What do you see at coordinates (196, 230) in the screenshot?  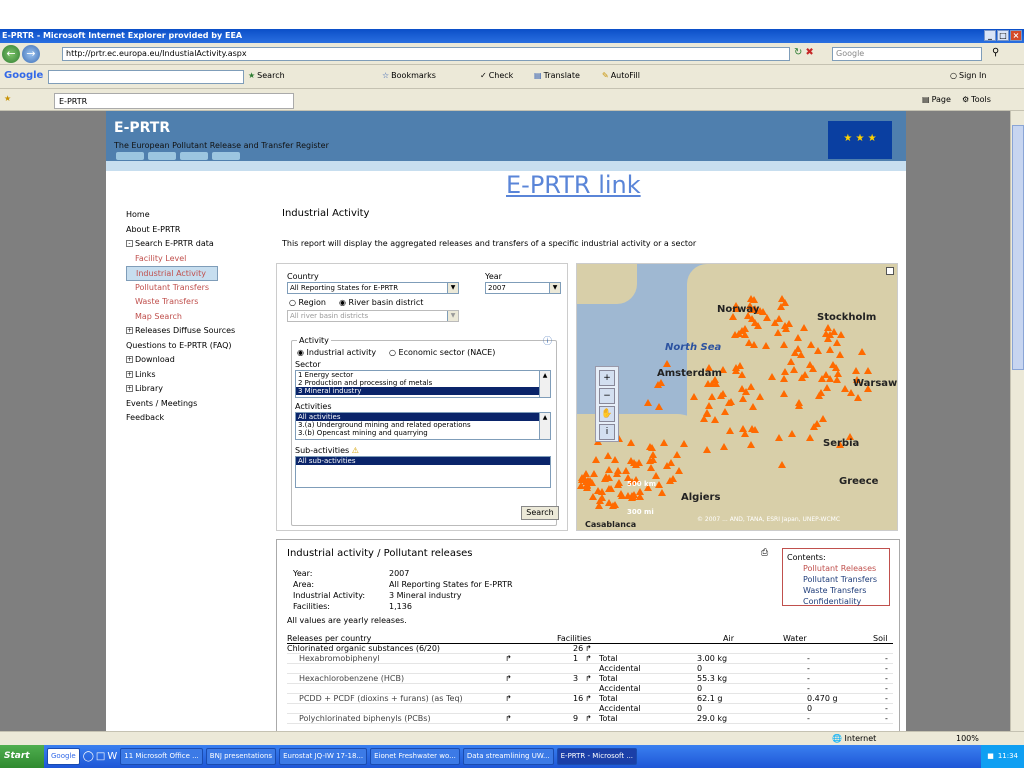 I see `sidebar-item-about-e-prtr: About E-PRTR` at bounding box center [196, 230].